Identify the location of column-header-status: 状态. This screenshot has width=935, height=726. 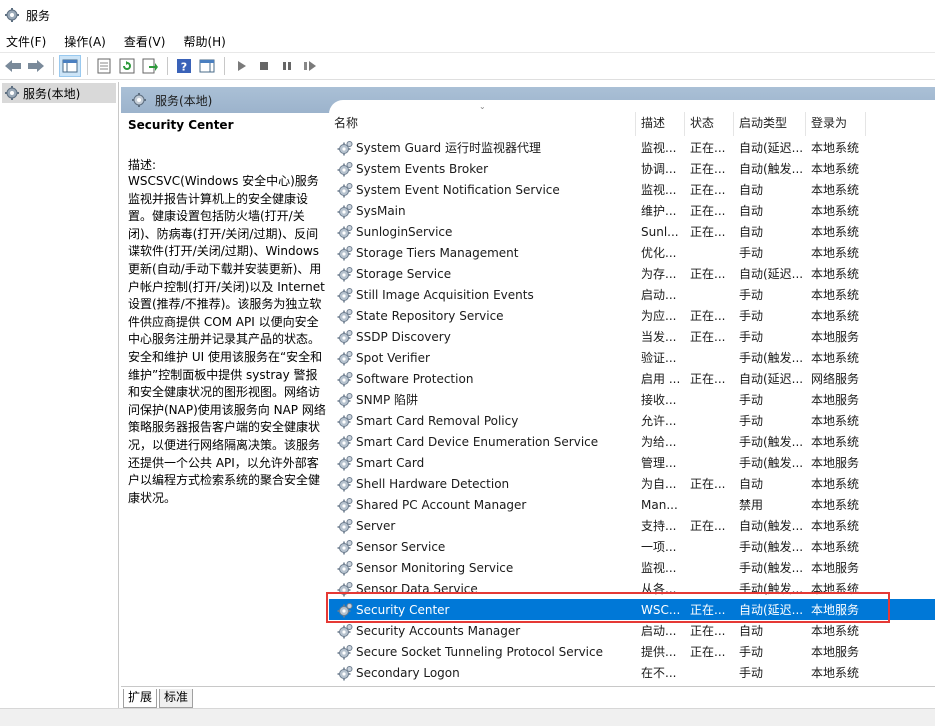
(709, 124).